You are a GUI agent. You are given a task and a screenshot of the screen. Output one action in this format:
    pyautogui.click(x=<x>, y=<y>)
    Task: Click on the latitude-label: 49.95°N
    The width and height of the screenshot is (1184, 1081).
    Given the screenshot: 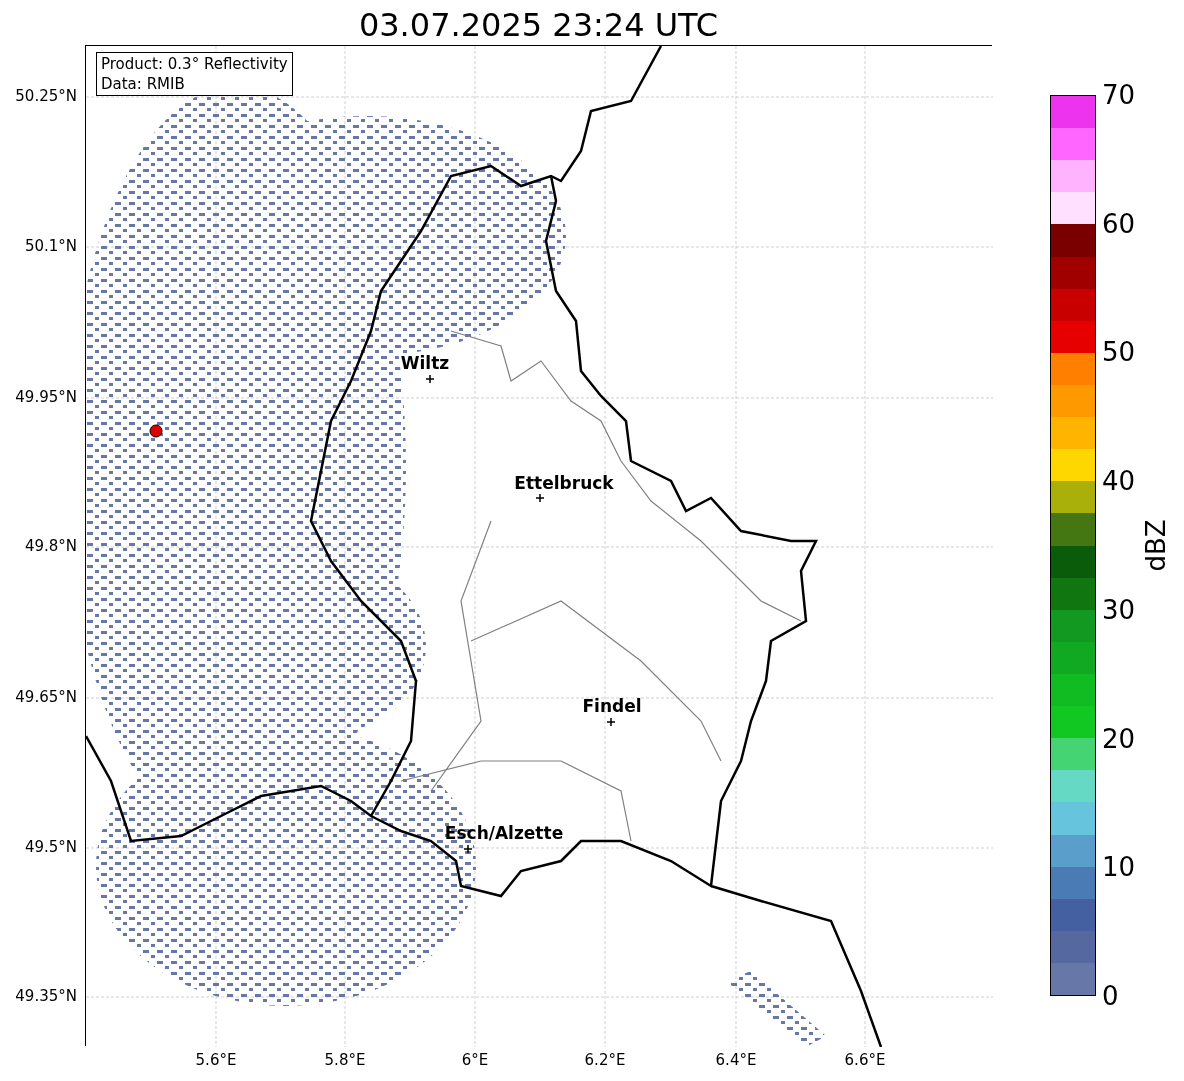 What is the action you would take?
    pyautogui.click(x=46, y=397)
    